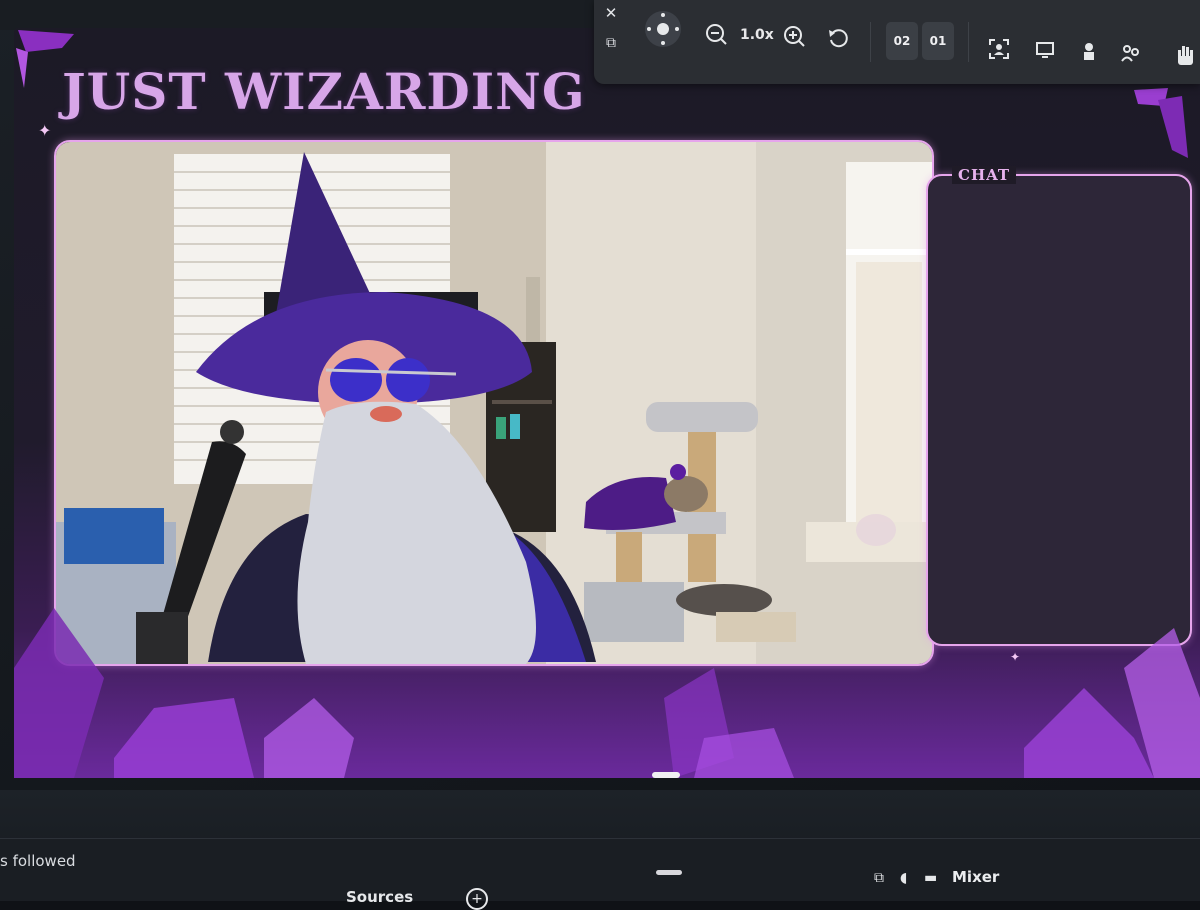  What do you see at coordinates (794, 36) in the screenshot?
I see `zoom-in-icon` at bounding box center [794, 36].